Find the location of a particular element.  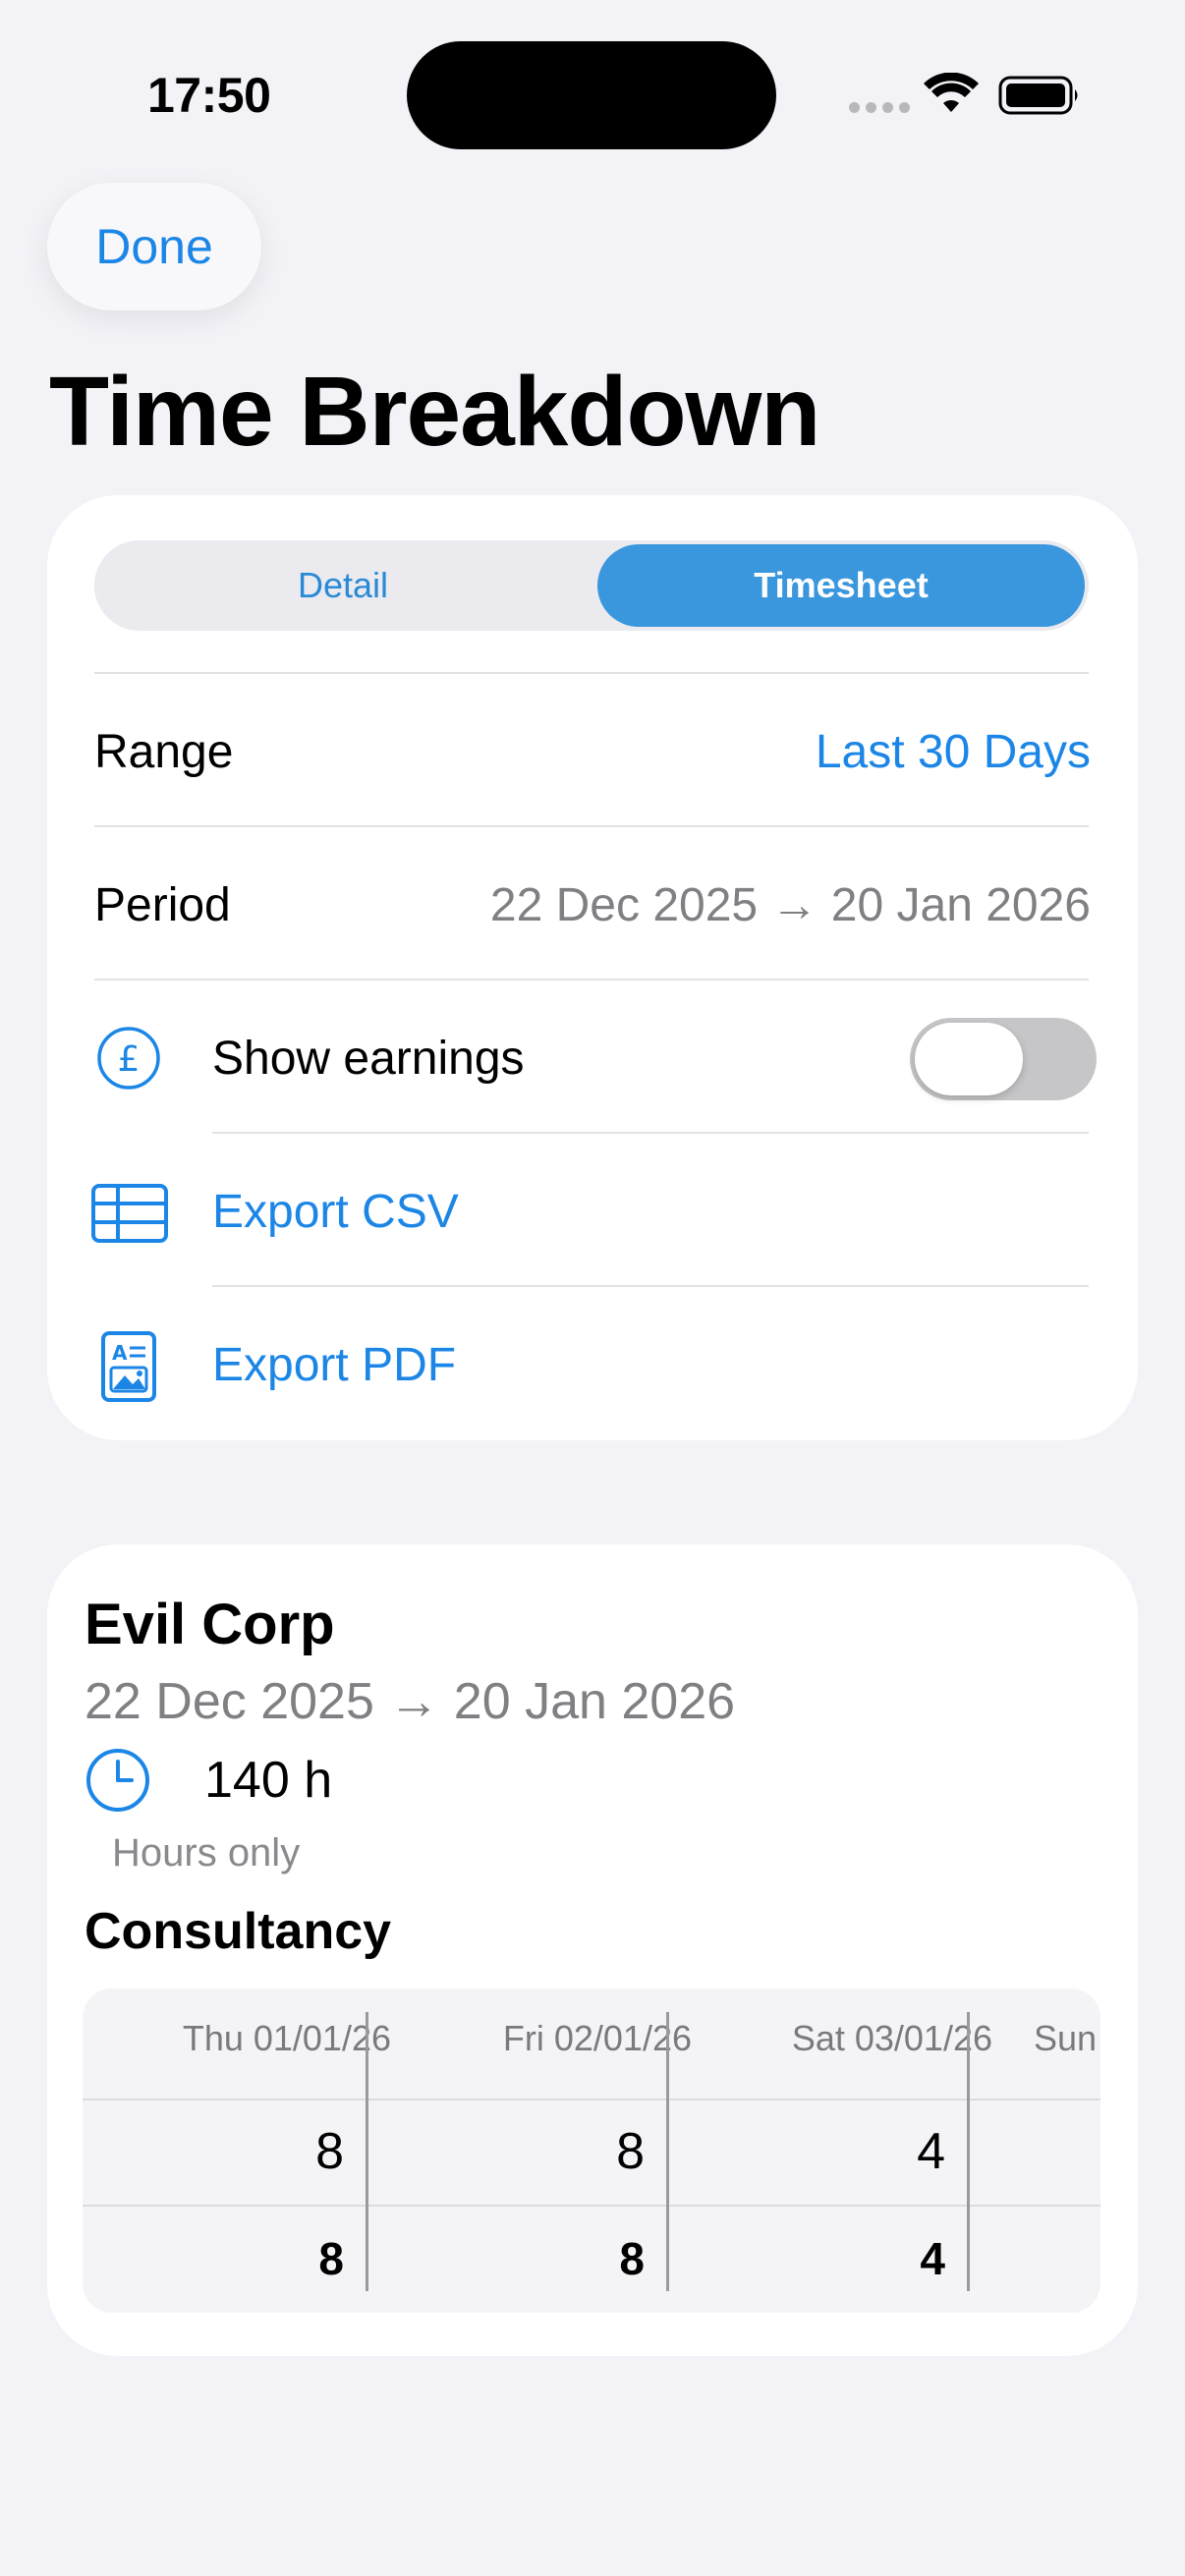

export-csv-button: Export CSV is located at coordinates (336, 1212).